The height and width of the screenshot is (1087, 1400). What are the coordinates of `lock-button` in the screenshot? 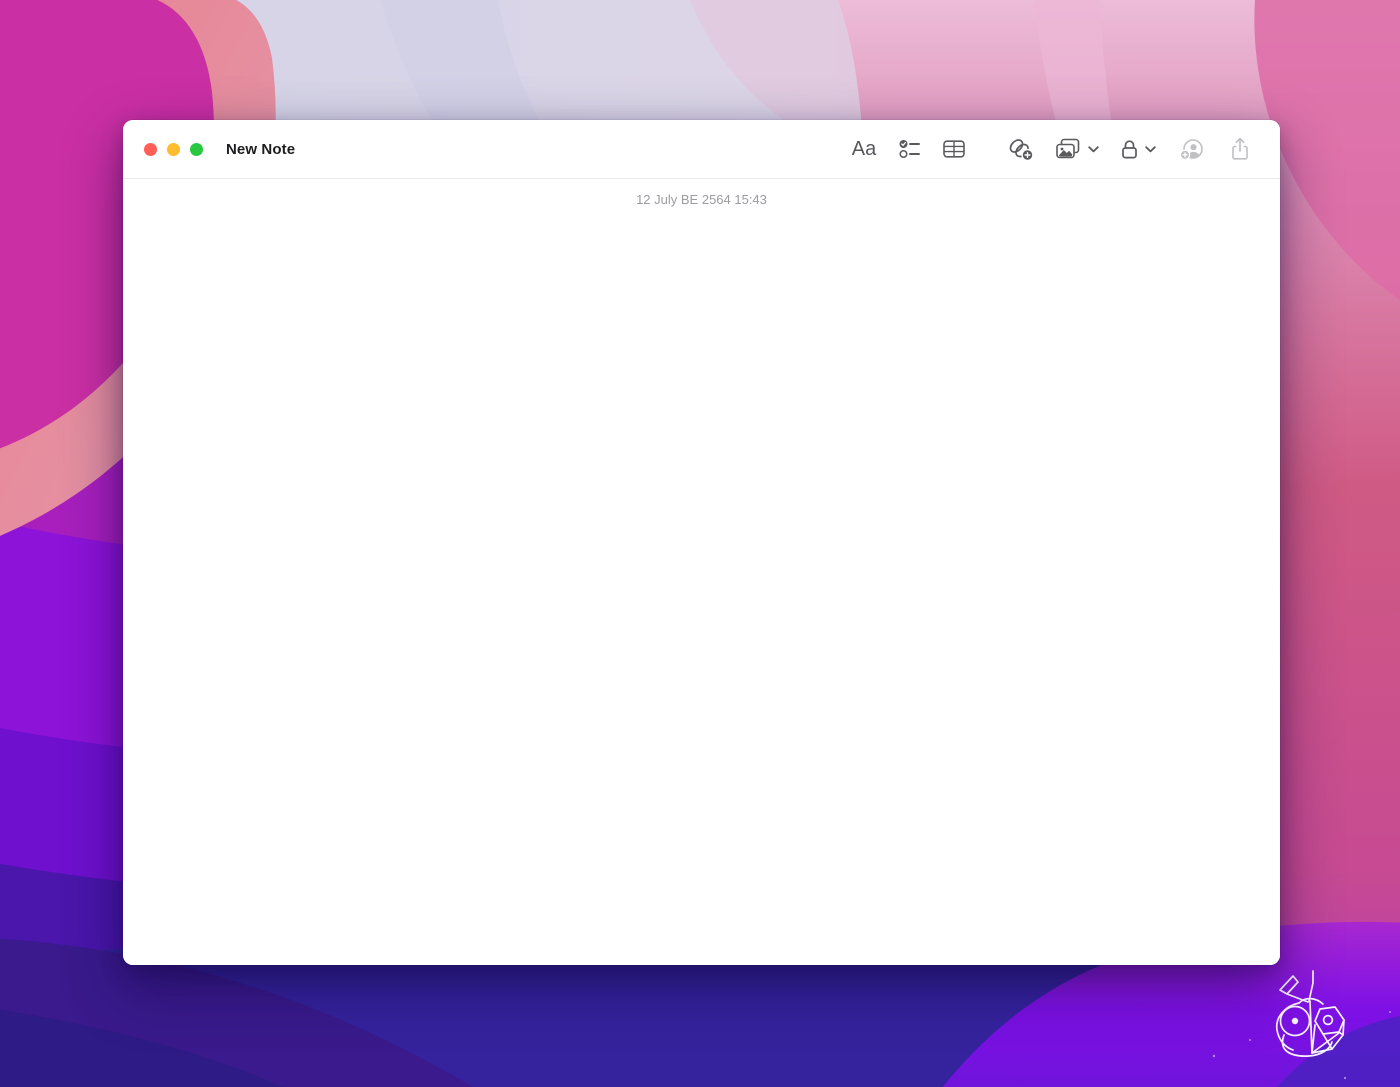 It's located at (1138, 149).